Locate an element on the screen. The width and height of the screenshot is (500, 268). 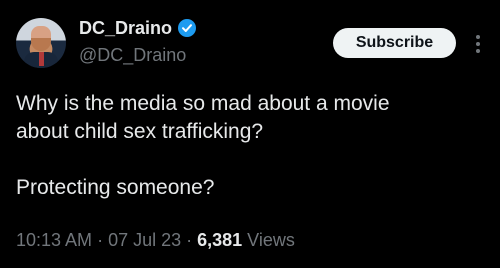
name-row: DC_Draino is located at coordinates (138, 28).